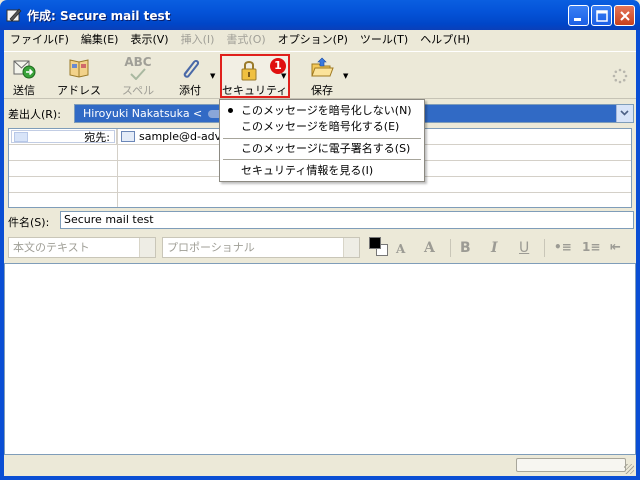 This screenshot has width=640, height=480. I want to click on recipient-row-empty, so click(320, 201).